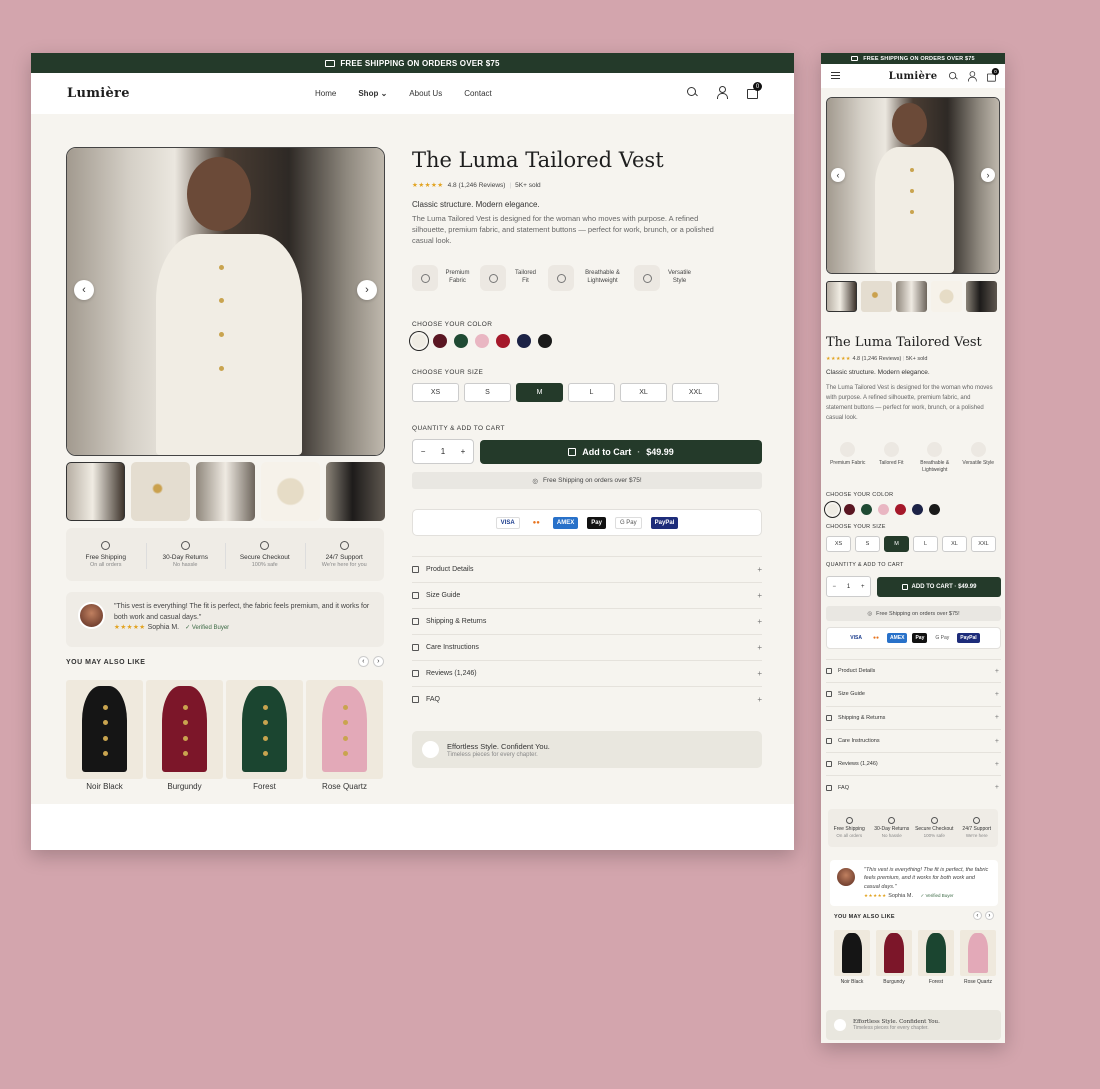 The image size is (1100, 1089). I want to click on nav-home: Home, so click(325, 93).